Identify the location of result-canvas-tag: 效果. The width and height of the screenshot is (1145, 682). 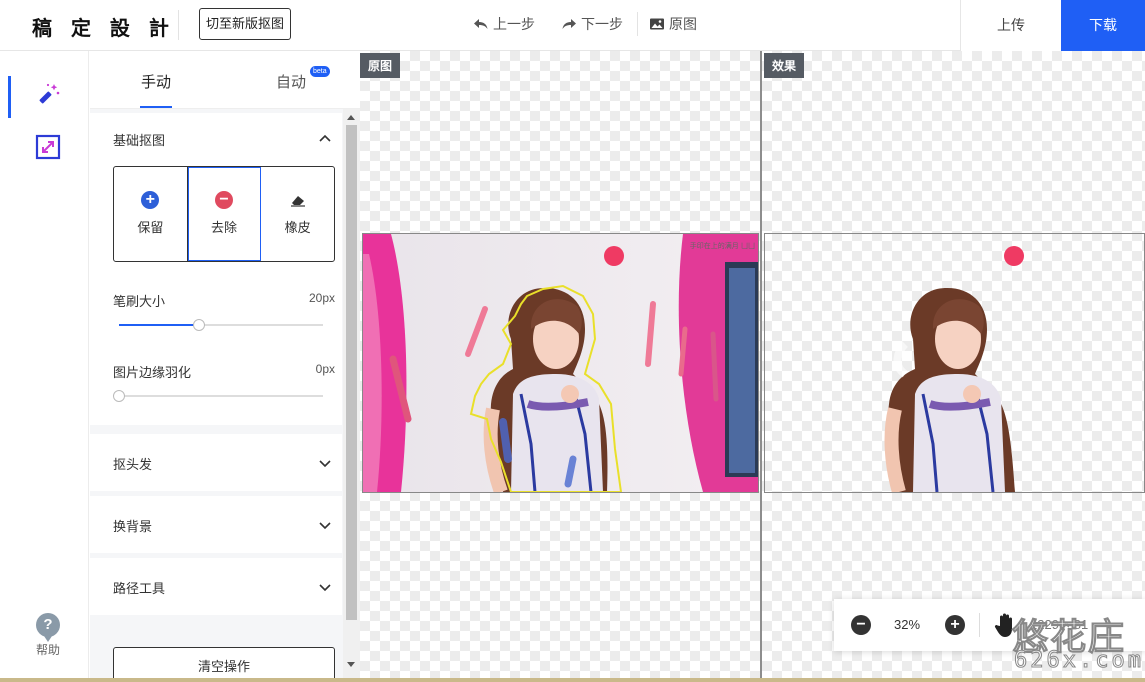
(784, 65).